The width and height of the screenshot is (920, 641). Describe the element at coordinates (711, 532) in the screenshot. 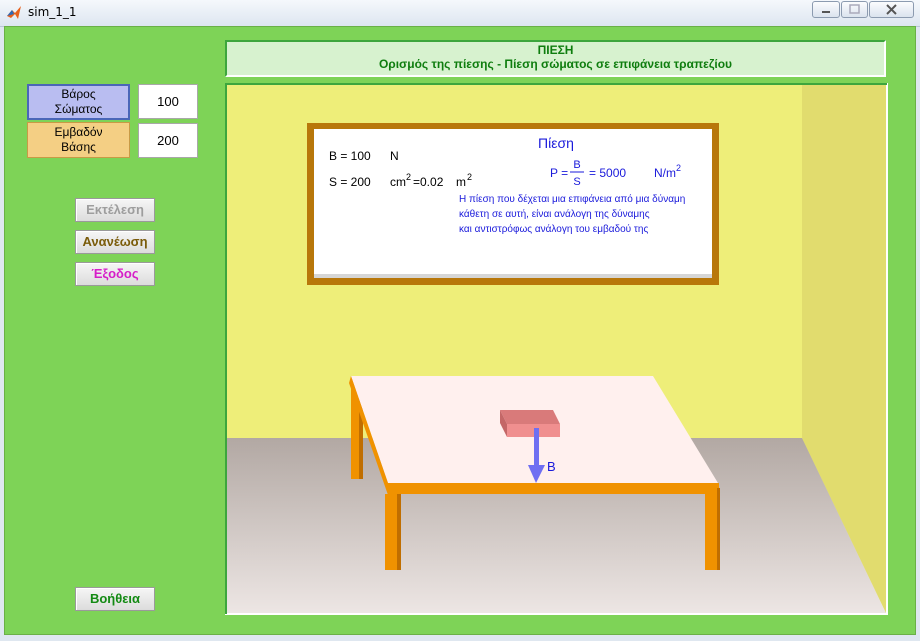

I see `table-leg-front-right` at that location.